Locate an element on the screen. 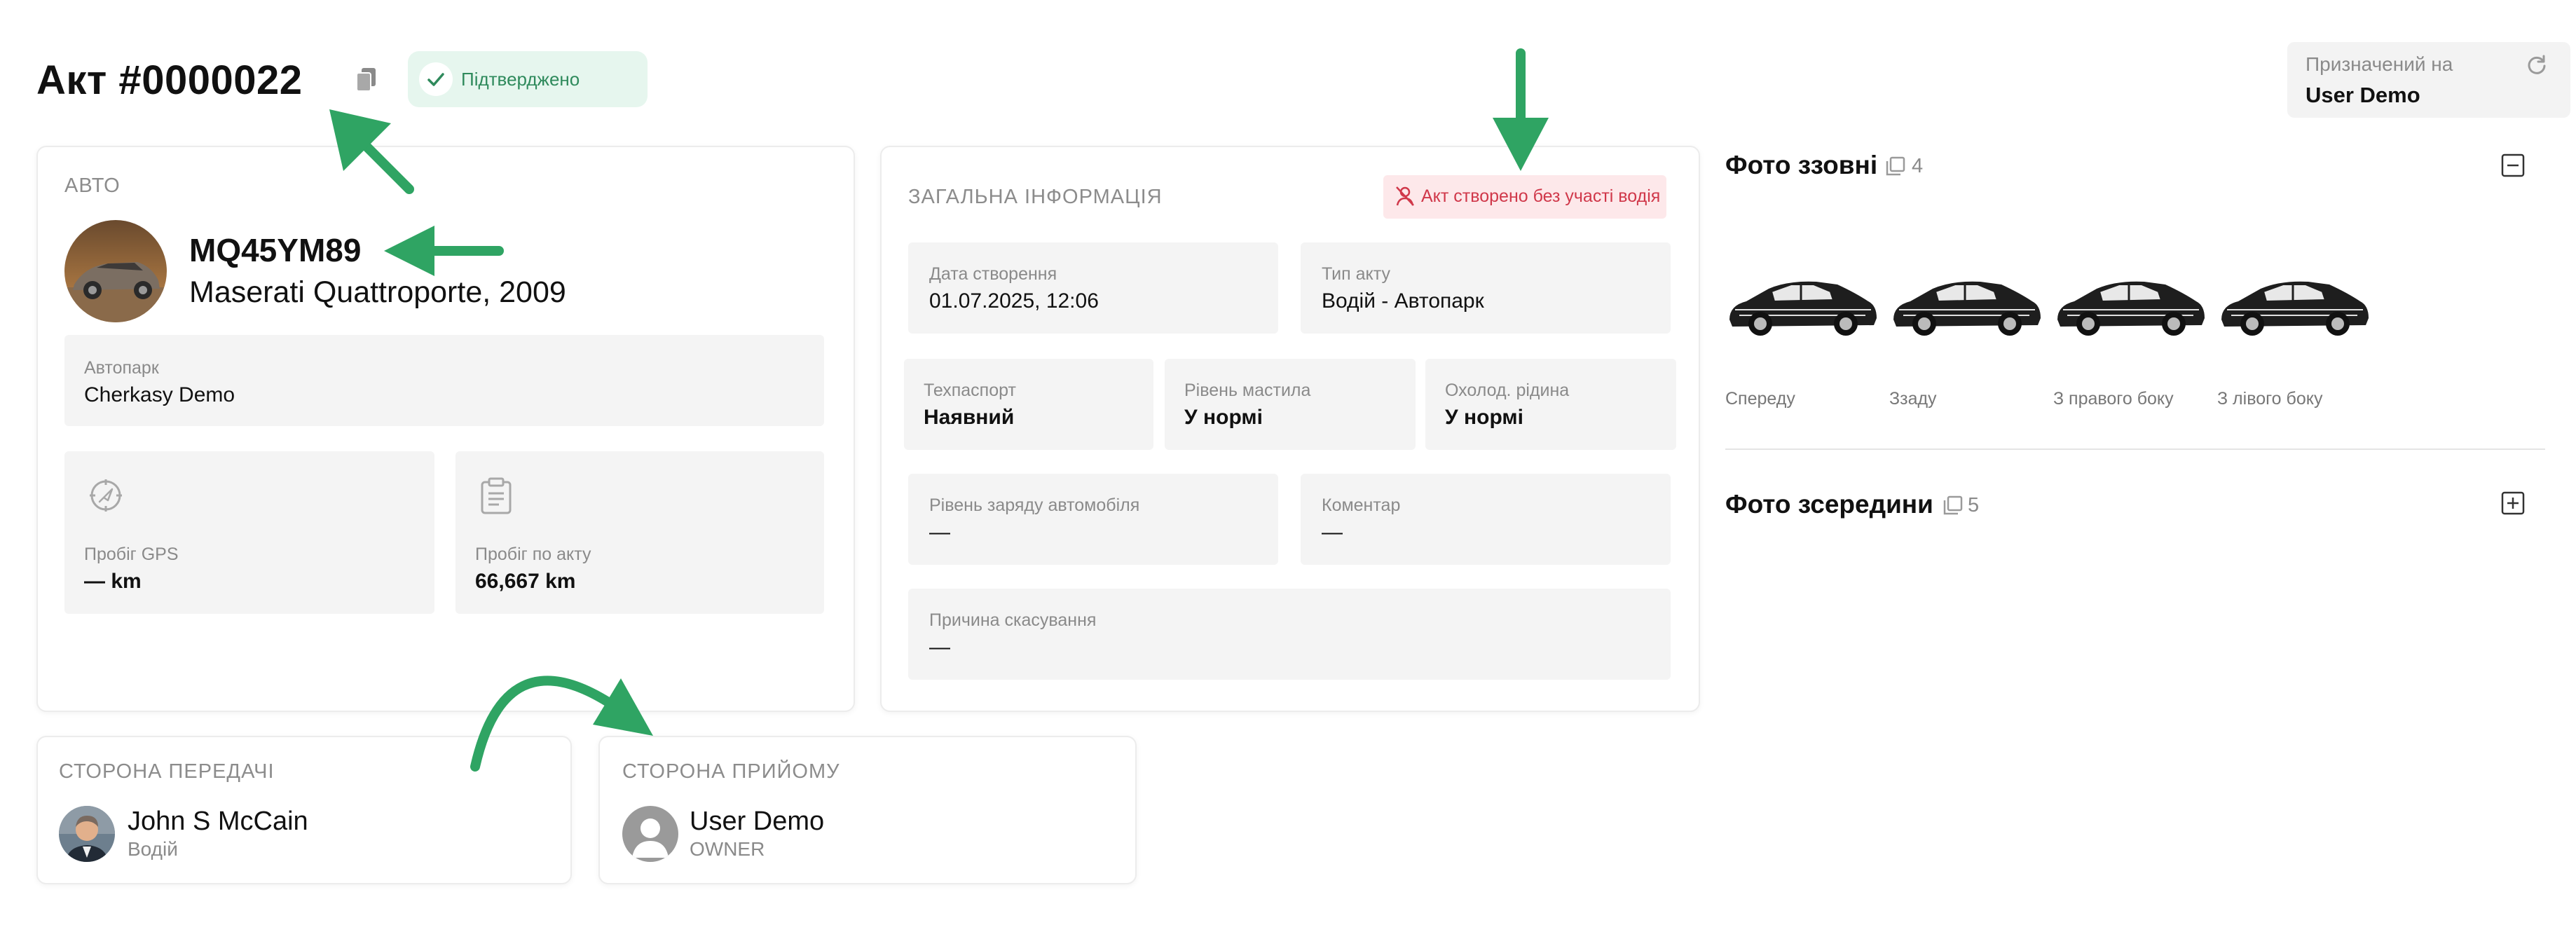 Image resolution: width=2576 pixels, height=925 pixels. passport-tile is located at coordinates (1028, 405).